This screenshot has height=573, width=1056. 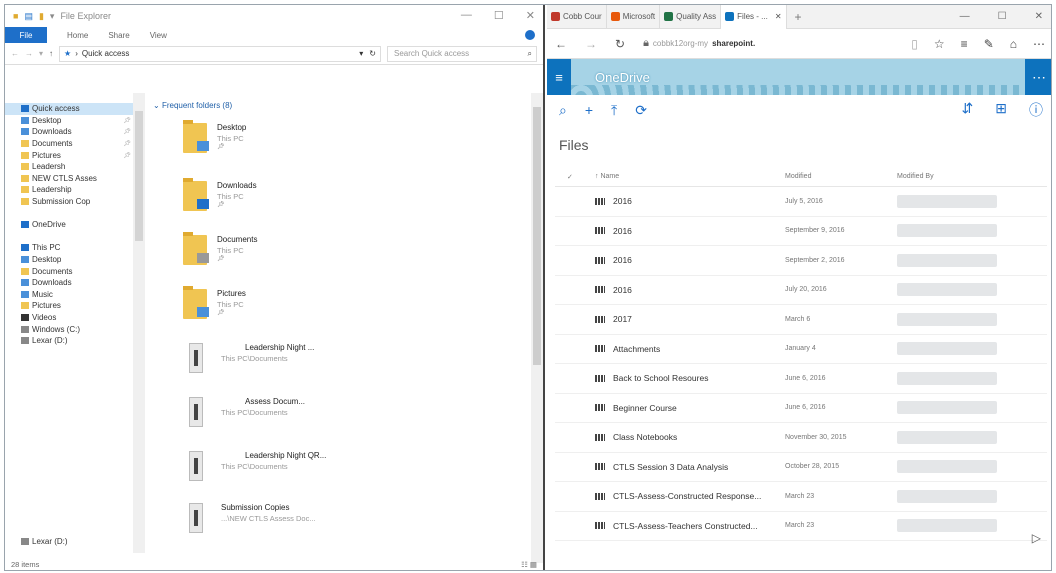 What do you see at coordinates (801, 379) in the screenshot?
I see `table-row: Back to School Resoures June 6, 2016` at bounding box center [801, 379].